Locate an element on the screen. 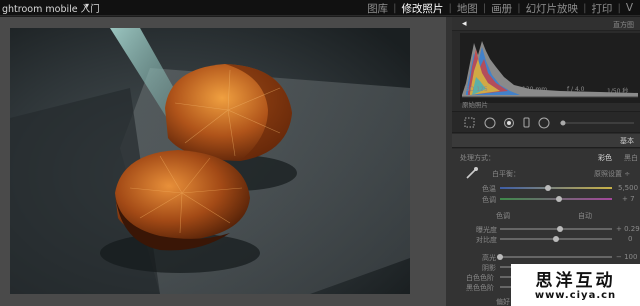 This screenshot has width=640, height=306. highlights-slider-thumb is located at coordinates (500, 257).